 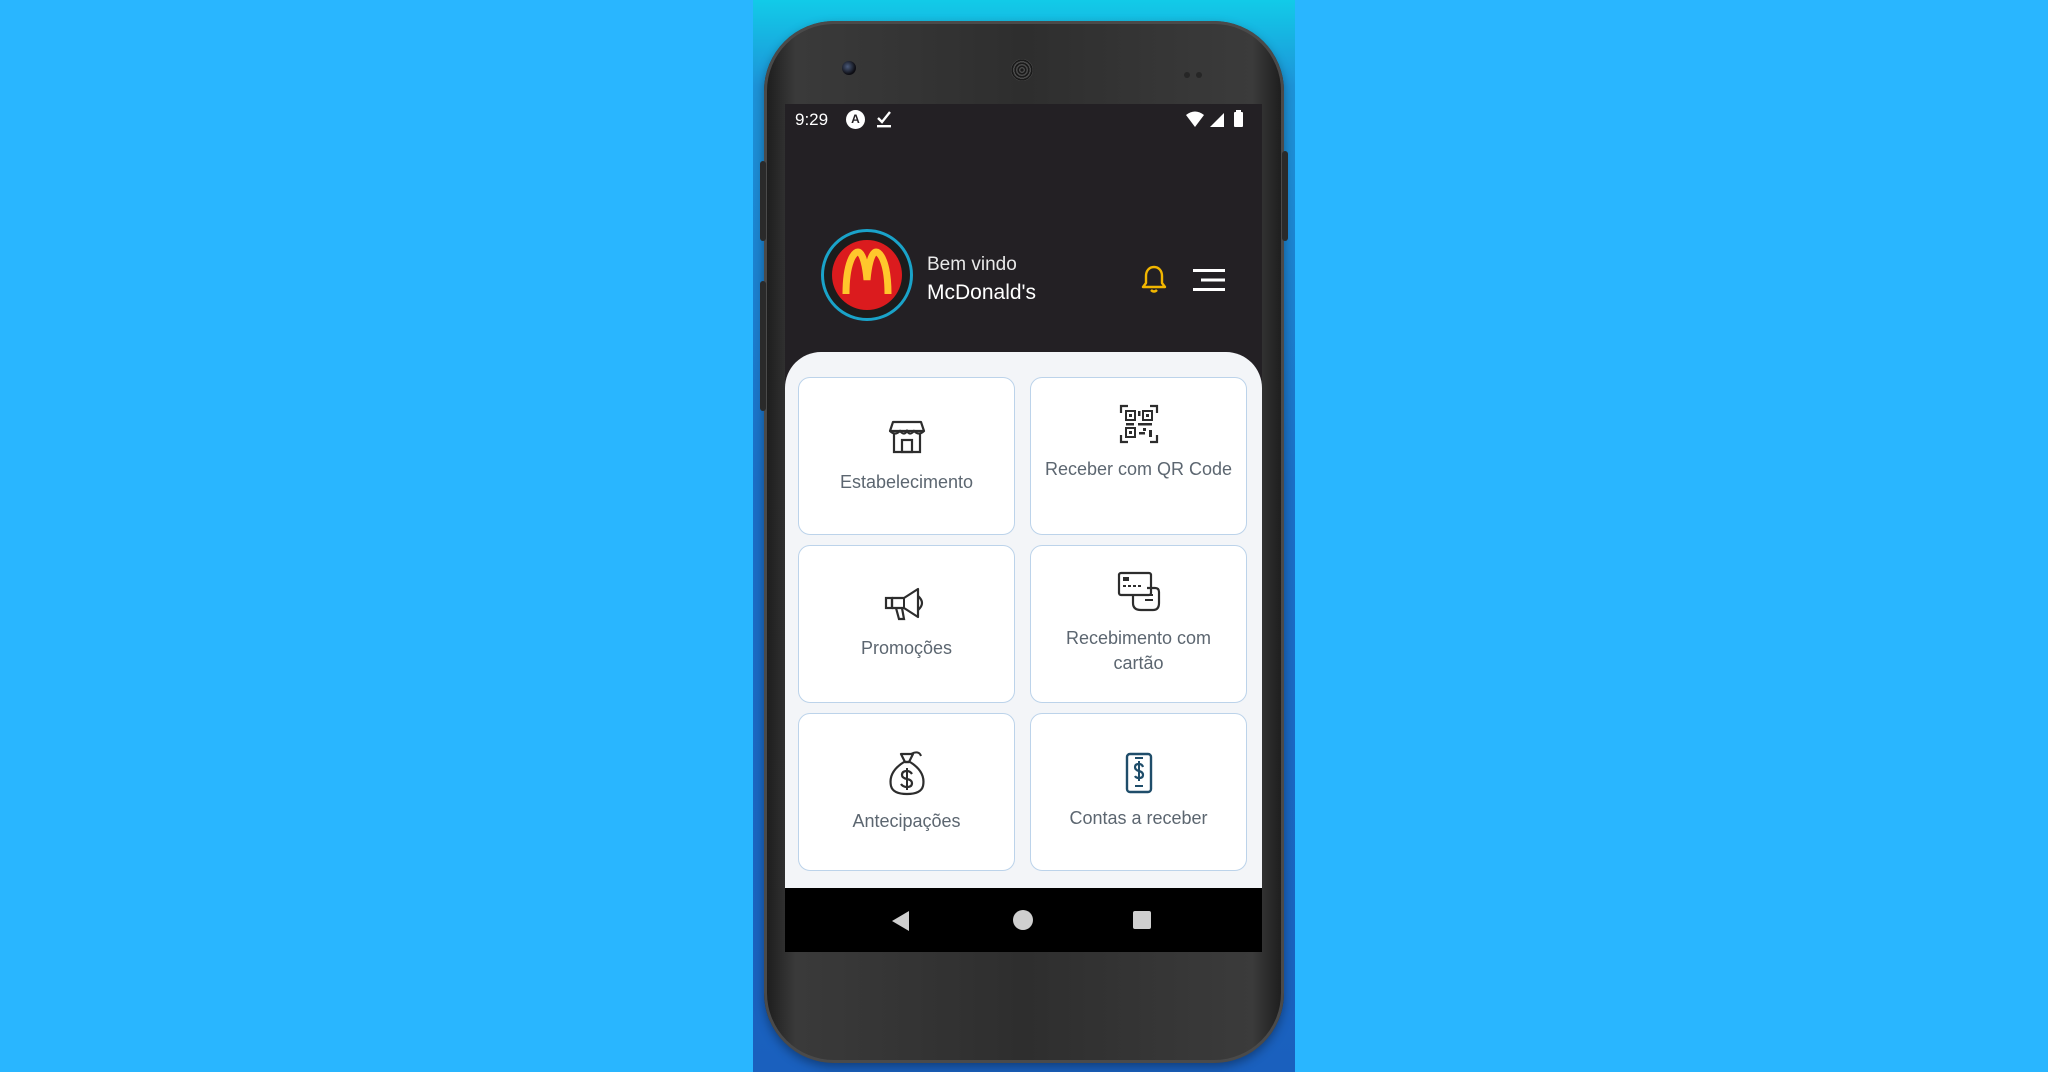 I want to click on sensors, so click(x=1199, y=71).